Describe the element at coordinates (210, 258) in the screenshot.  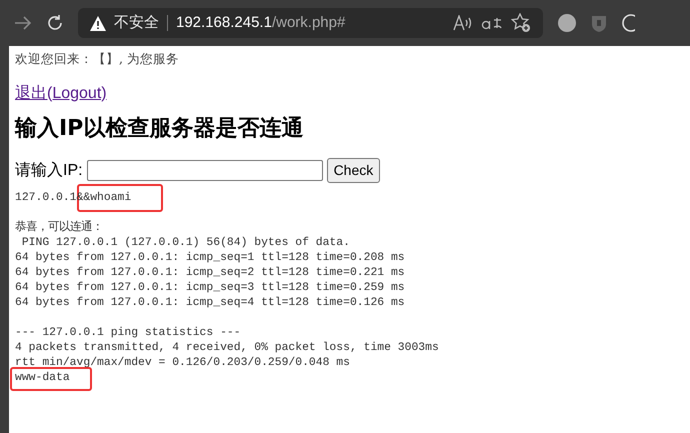
I see `output-line: 64 bytes from 127.0.0.1: icmp_seq=1 ttl=128 time=0.208 ms` at that location.